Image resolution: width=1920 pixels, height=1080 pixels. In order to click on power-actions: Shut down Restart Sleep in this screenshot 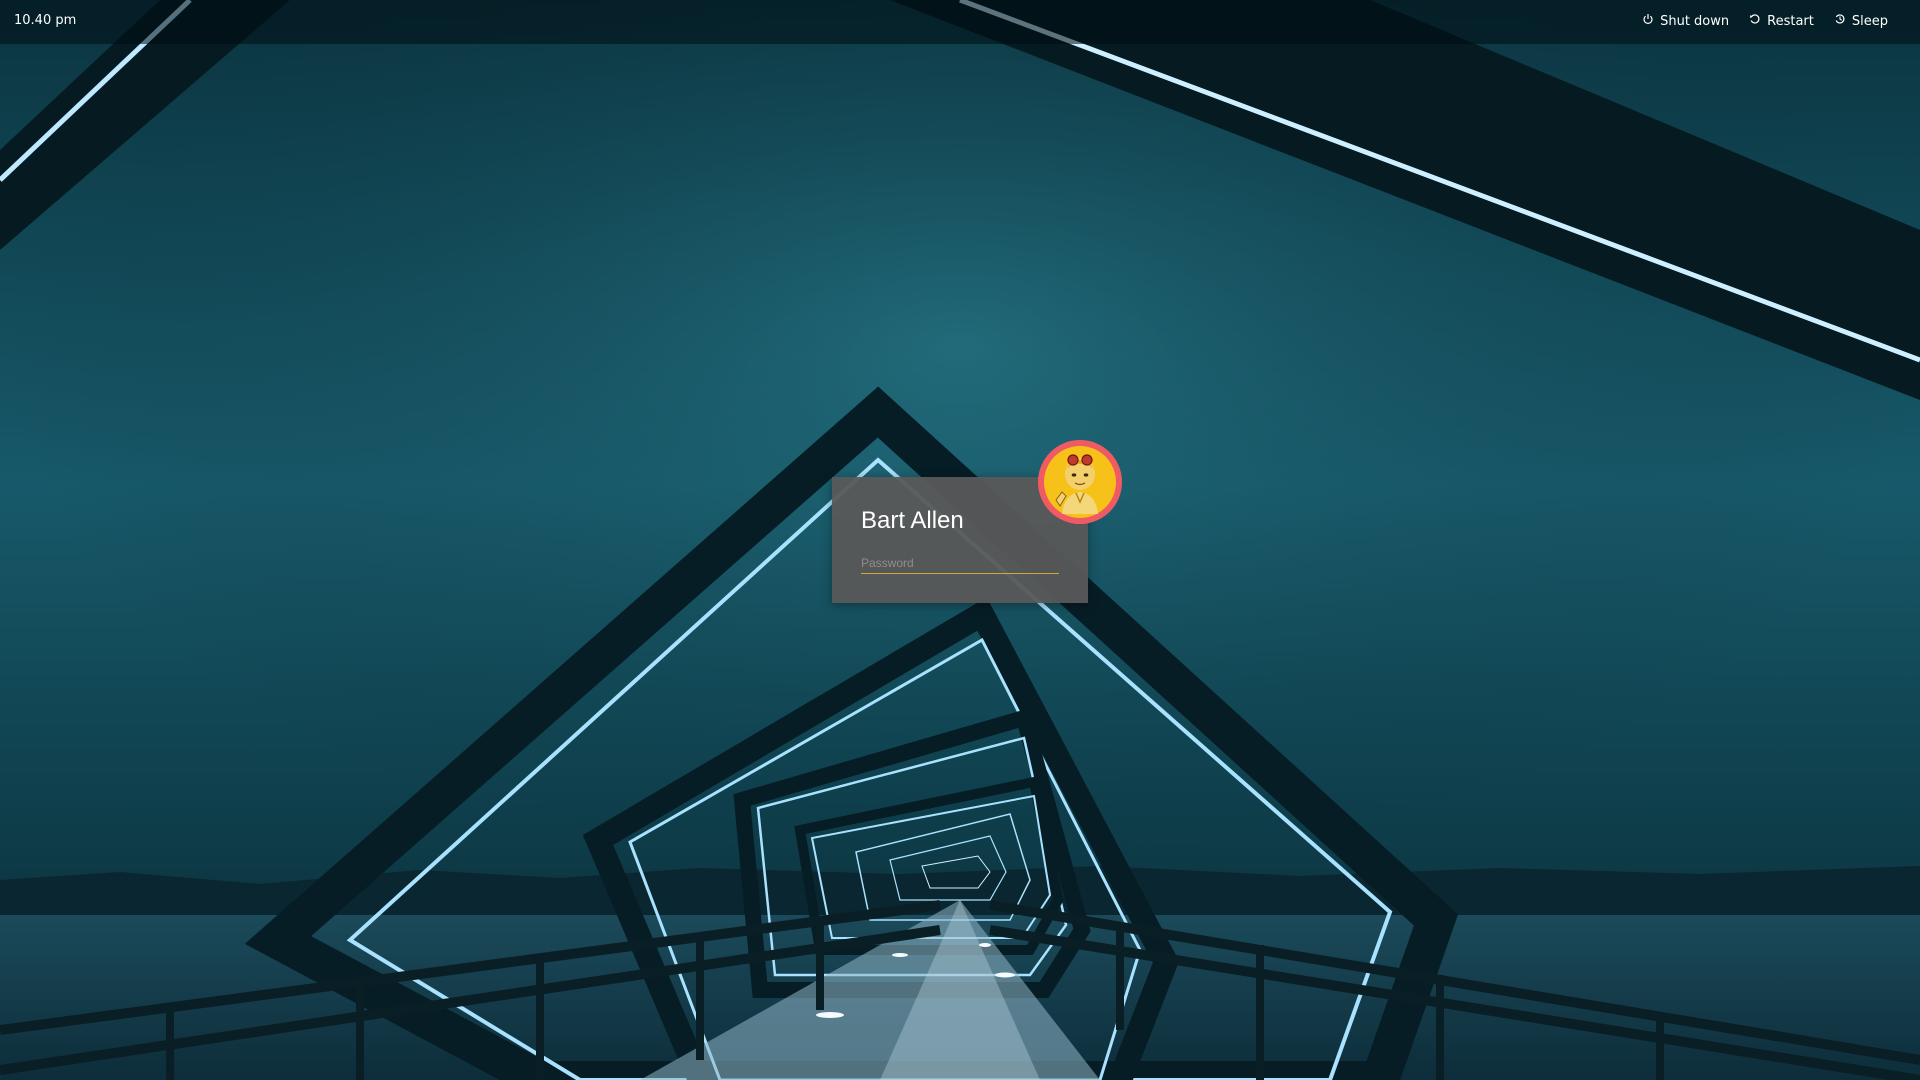, I will do `click(1765, 21)`.